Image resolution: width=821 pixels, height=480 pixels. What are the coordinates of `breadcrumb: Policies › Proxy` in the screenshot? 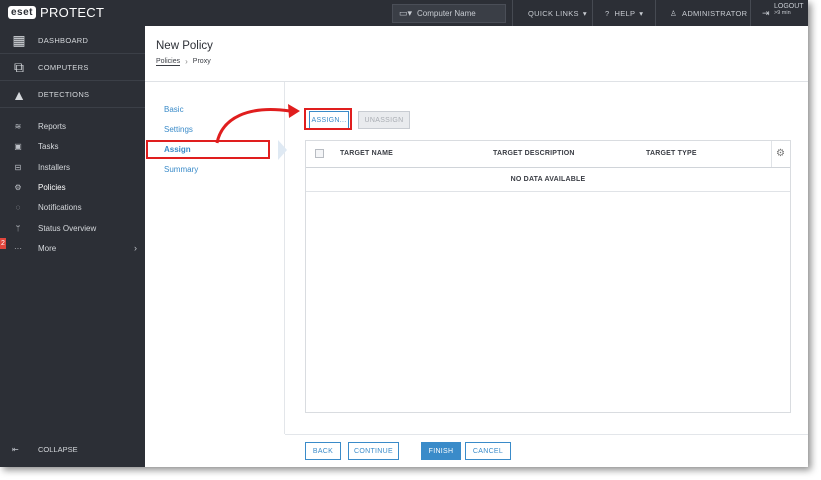 It's located at (183, 61).